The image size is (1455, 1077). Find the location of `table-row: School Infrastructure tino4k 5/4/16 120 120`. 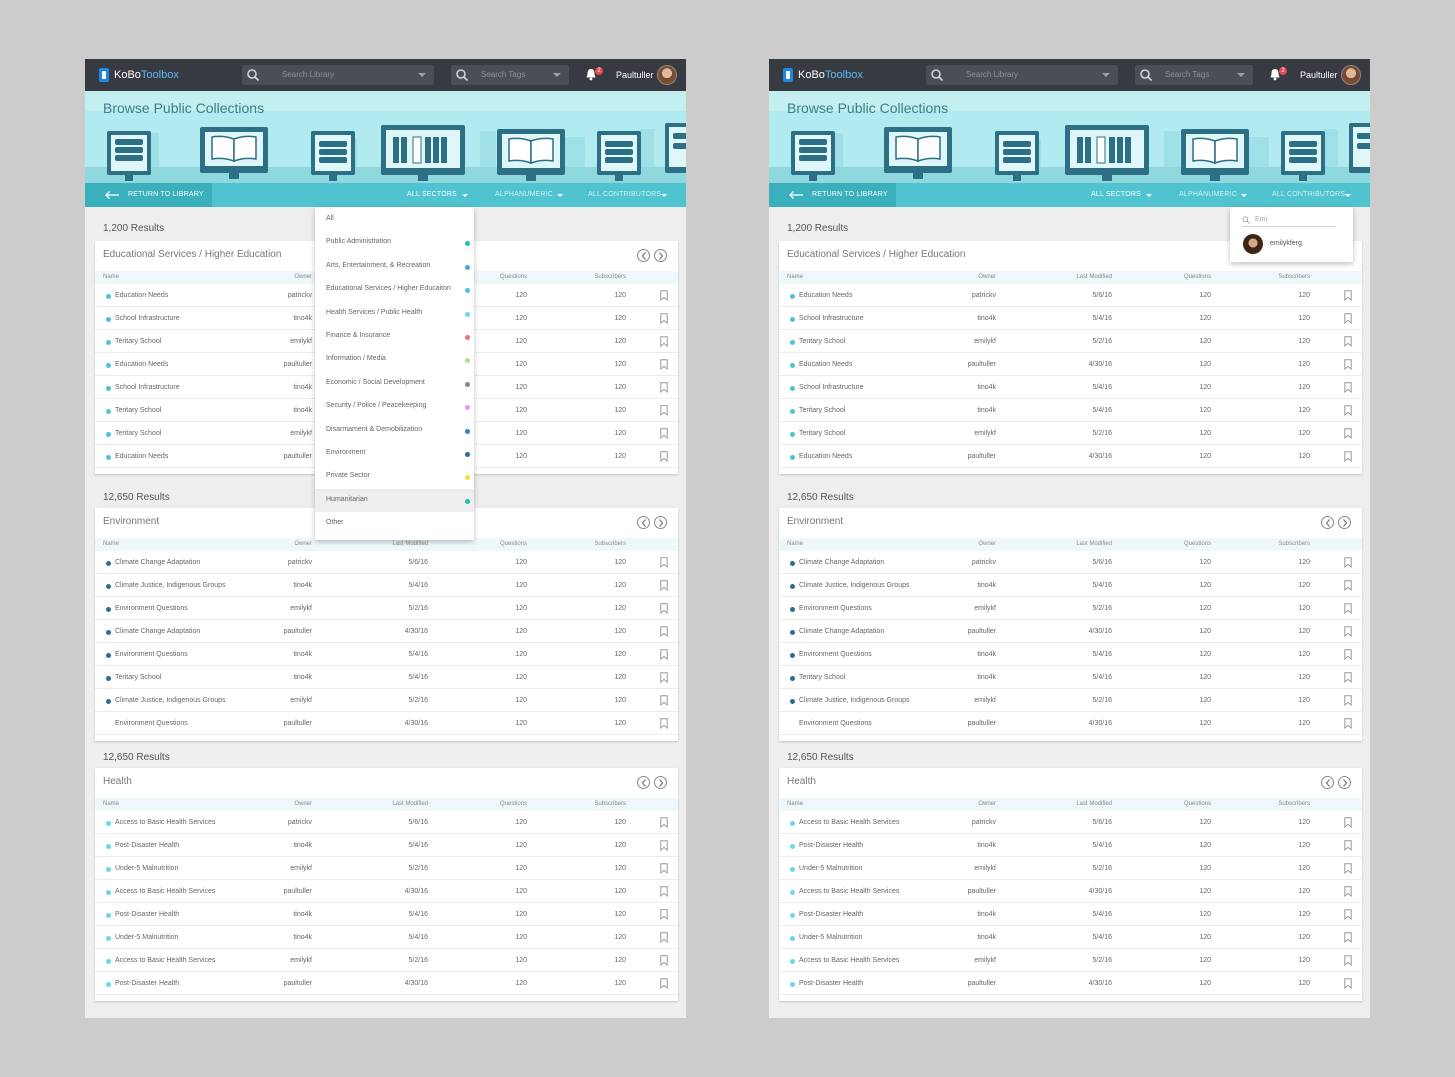

table-row: School Infrastructure tino4k 5/4/16 120 120 is located at coordinates (1070, 318).